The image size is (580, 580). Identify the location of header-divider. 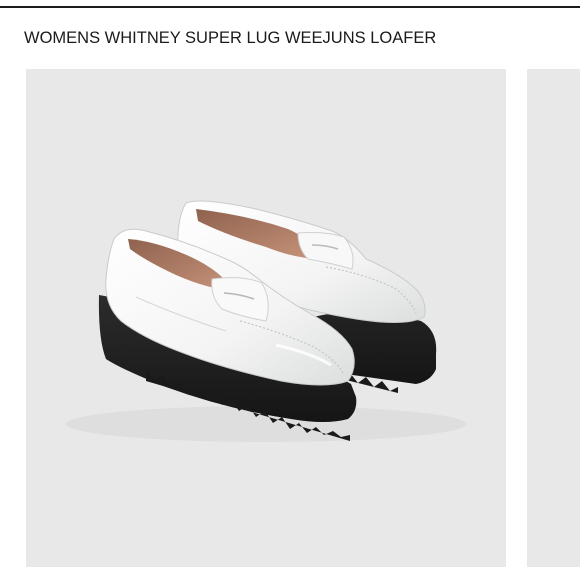
(290, 7).